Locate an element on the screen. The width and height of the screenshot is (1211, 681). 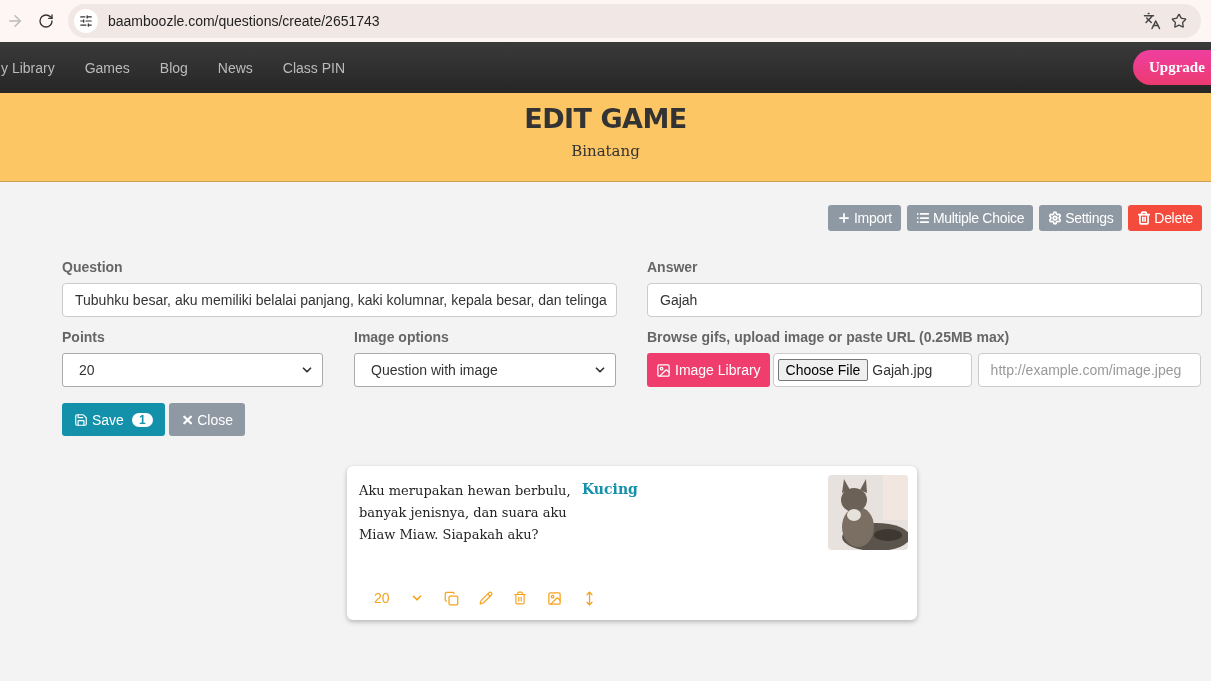
plus-icon is located at coordinates (844, 218).